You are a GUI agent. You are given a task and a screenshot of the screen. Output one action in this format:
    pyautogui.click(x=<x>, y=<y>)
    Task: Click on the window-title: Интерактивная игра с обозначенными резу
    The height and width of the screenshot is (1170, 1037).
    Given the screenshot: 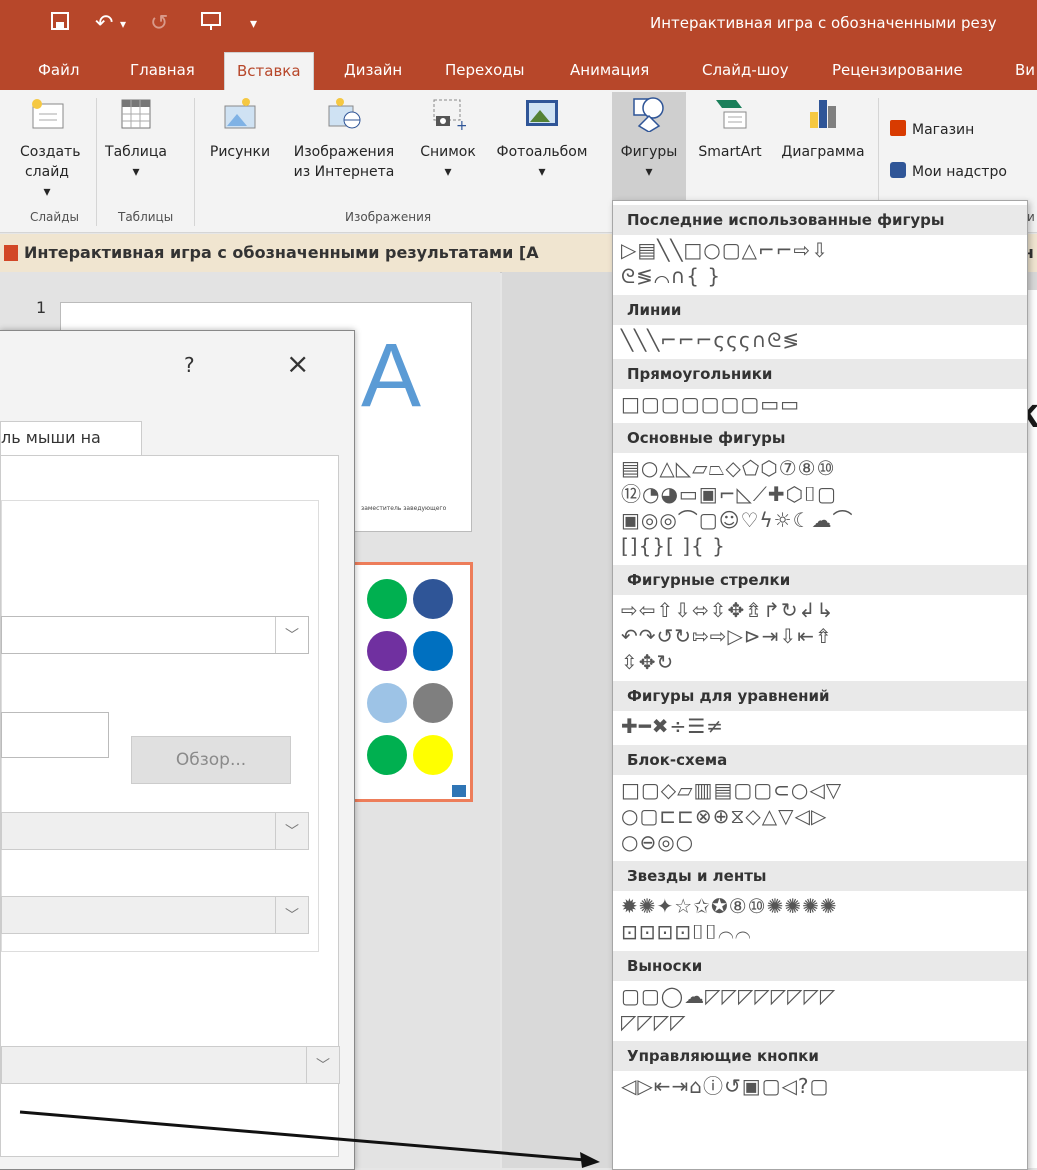 What is the action you would take?
    pyautogui.click(x=823, y=23)
    